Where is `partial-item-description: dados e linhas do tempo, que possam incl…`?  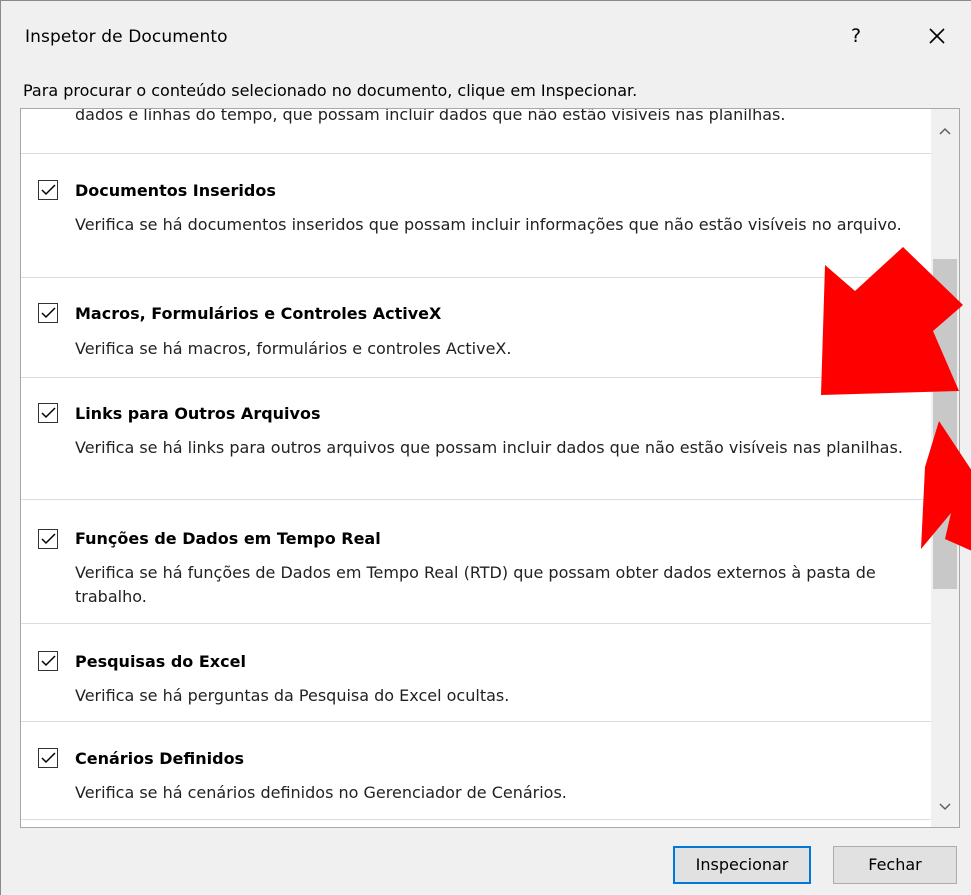 partial-item-description: dados e linhas do tempo, que possam incl… is located at coordinates (430, 116).